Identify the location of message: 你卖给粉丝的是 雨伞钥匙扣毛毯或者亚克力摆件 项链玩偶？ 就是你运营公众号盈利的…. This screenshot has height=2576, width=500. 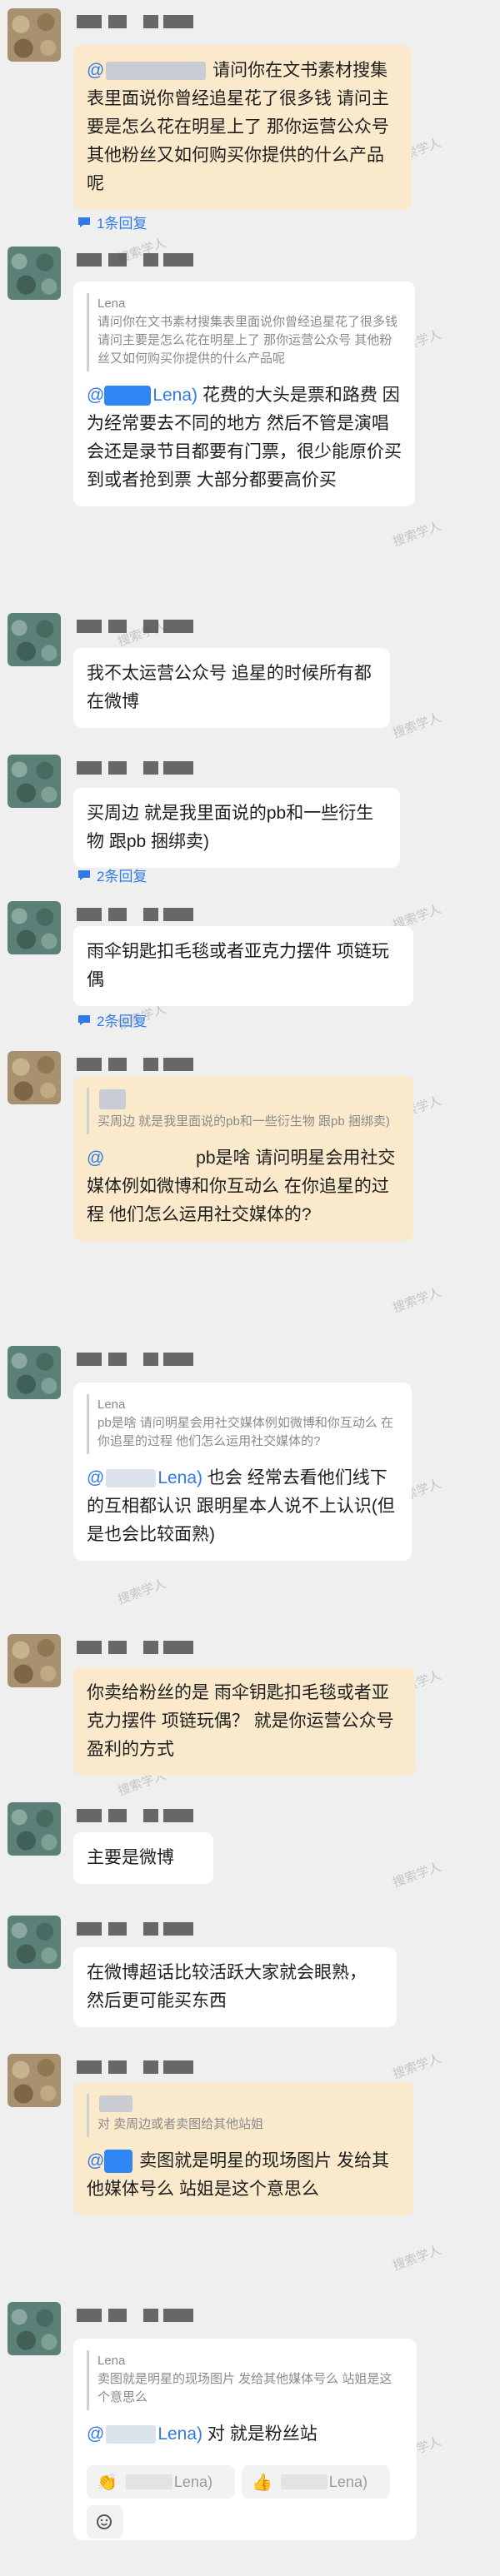
(250, 1717).